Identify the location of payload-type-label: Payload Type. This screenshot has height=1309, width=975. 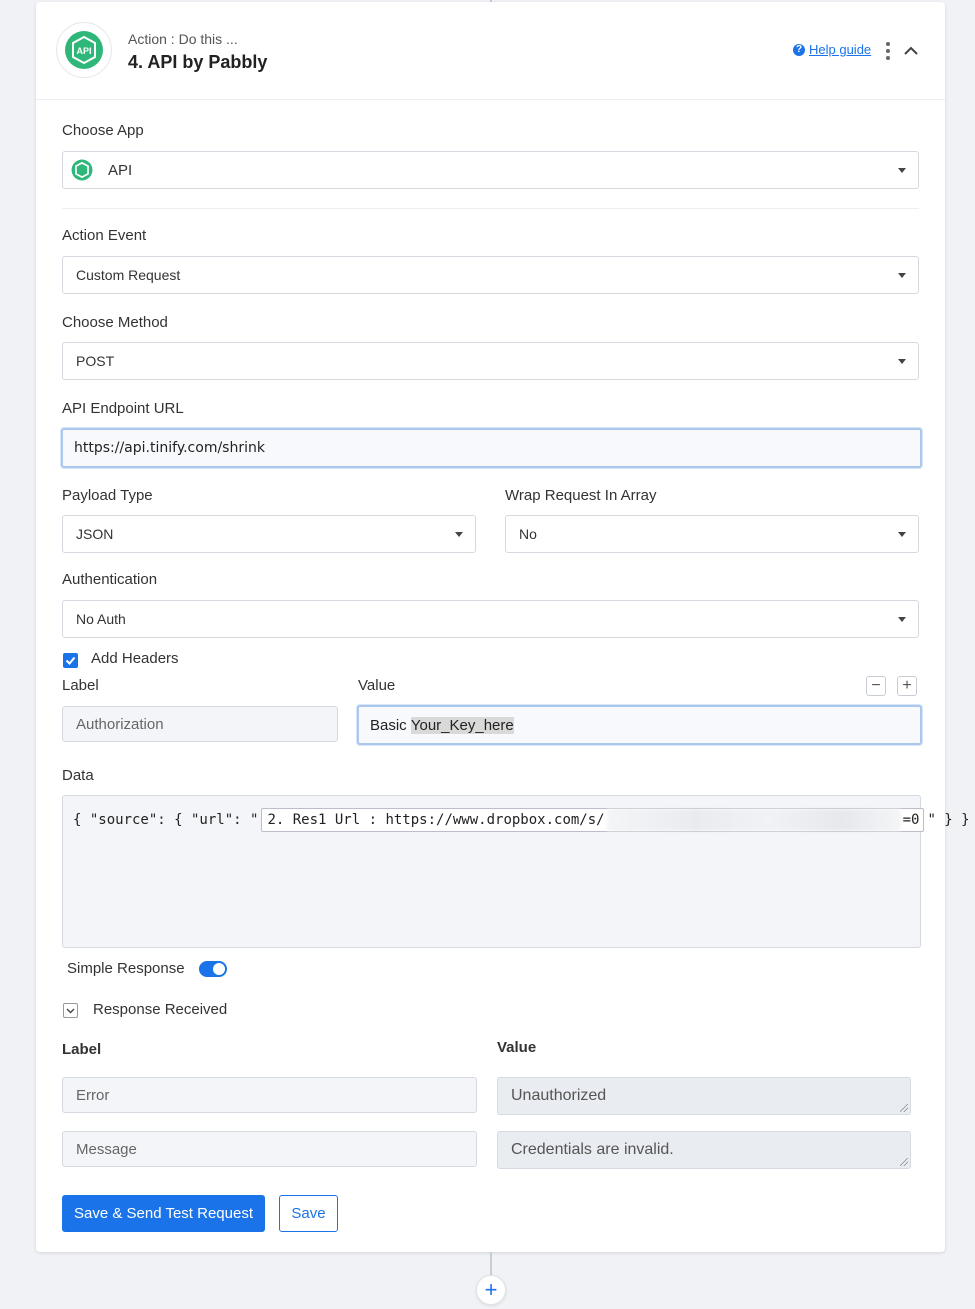
(107, 495).